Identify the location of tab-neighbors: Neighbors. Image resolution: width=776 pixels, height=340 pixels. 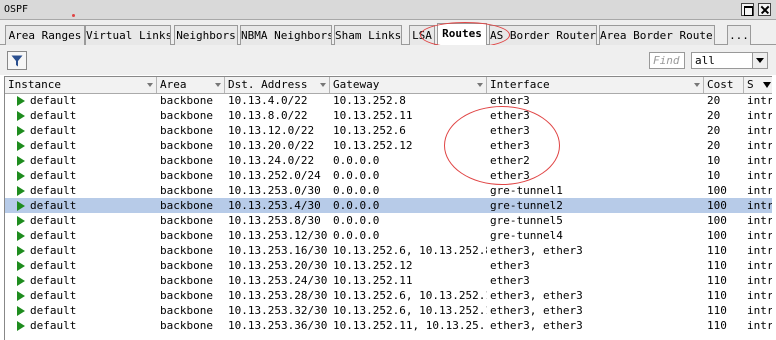
(206, 35).